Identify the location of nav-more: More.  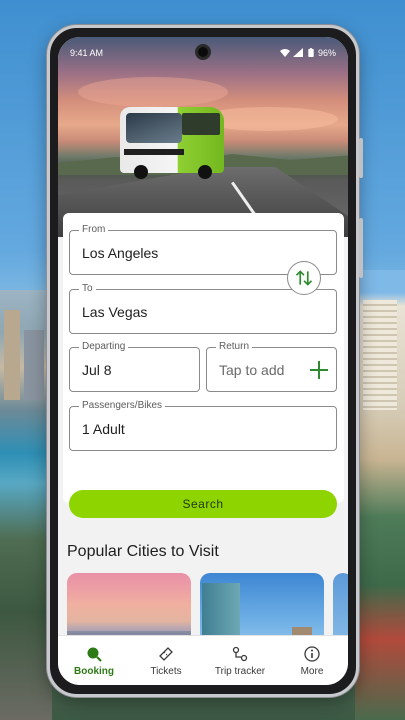
(312, 660).